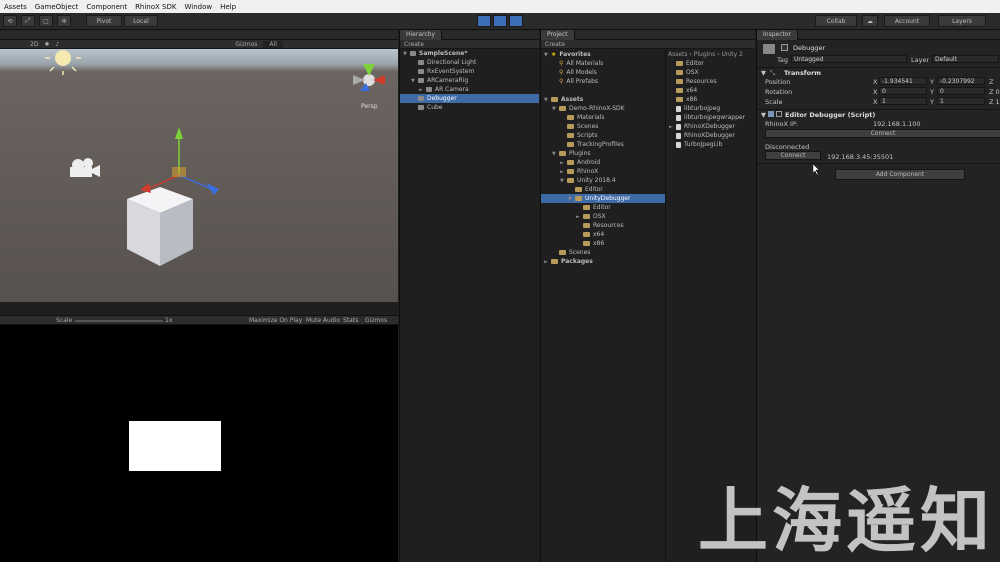  What do you see at coordinates (603, 225) in the screenshot?
I see `project-tree-item: Resources` at bounding box center [603, 225].